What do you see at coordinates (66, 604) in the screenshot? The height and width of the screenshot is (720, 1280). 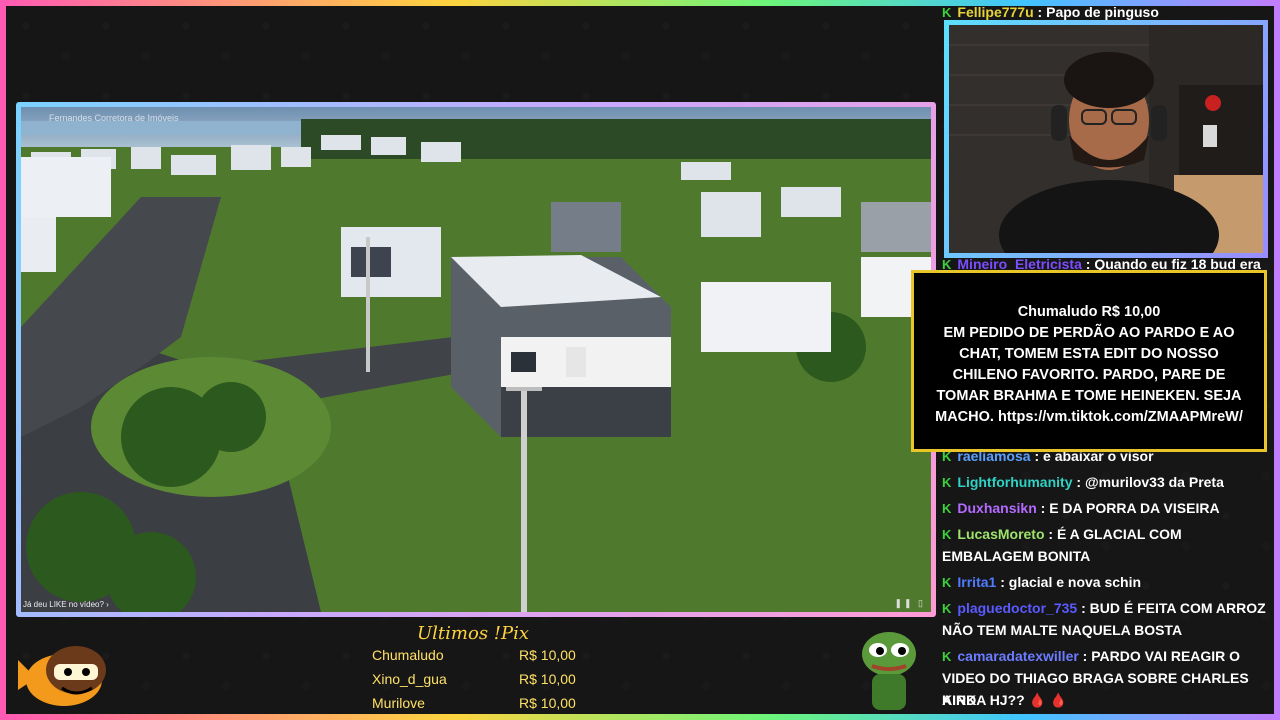 I see `like-prompt: Já deu LIKE no vídeo? ›` at bounding box center [66, 604].